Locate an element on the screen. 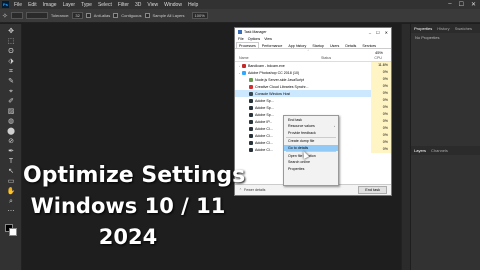 Image resolution: width=480 pixels, height=270 pixels. tm-close-button: ✕ is located at coordinates (386, 32).